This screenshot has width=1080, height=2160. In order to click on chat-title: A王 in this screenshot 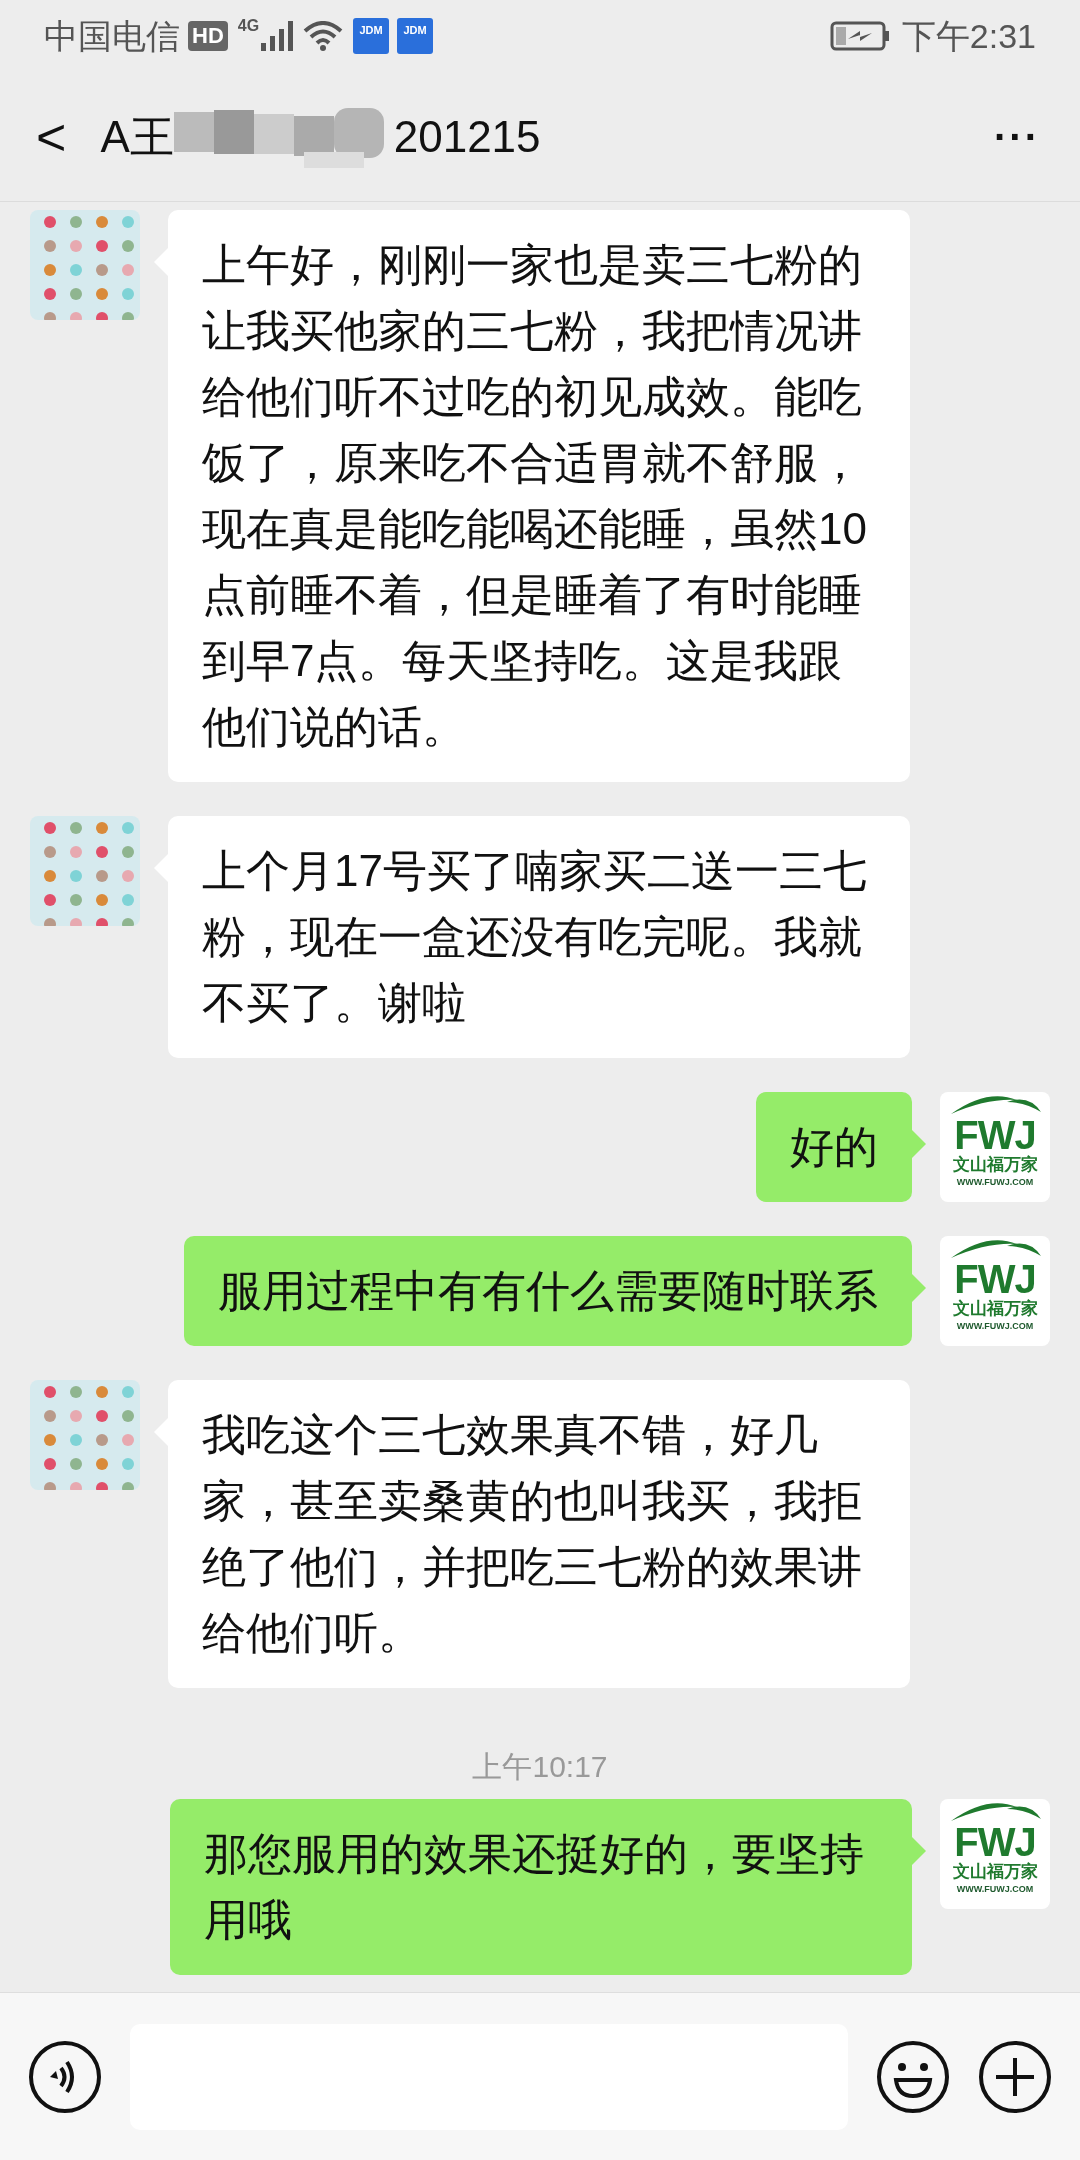, I will do `click(137, 136)`.